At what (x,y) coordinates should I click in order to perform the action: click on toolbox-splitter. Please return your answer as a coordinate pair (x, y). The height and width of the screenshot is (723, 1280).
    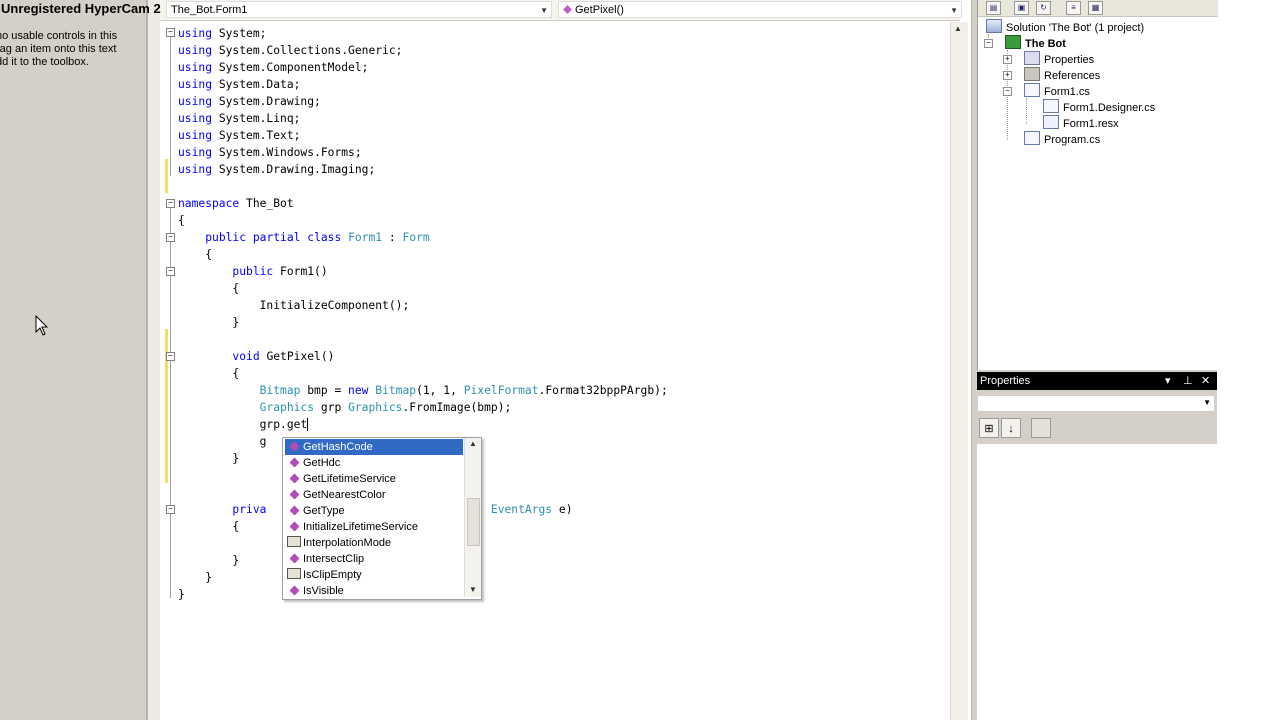
    Looking at the image, I should click on (153, 360).